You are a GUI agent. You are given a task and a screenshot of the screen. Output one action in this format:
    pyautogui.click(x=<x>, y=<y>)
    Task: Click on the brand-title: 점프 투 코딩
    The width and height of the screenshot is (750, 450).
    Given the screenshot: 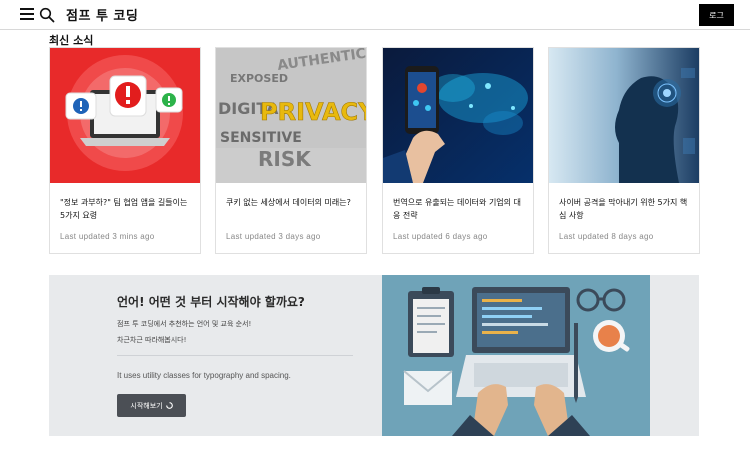 What is the action you would take?
    pyautogui.click(x=102, y=14)
    